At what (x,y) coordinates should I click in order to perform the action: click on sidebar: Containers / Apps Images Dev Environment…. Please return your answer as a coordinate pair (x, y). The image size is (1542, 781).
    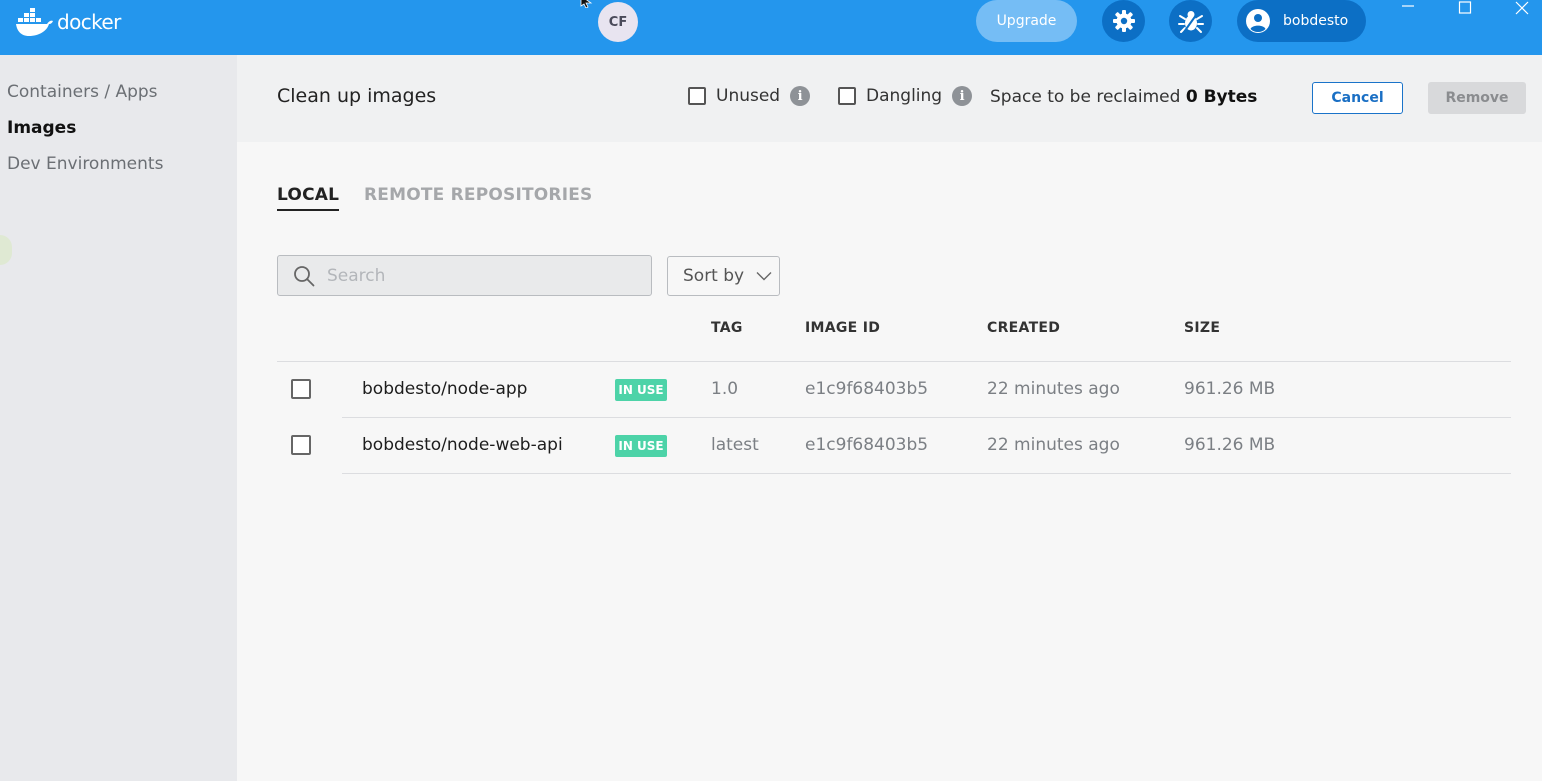
    Looking at the image, I should click on (118, 418).